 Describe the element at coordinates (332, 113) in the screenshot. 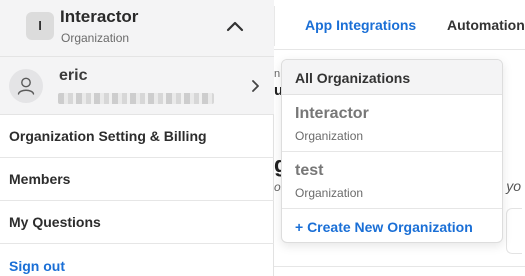

I see `dropdown-org-name: Interactor` at that location.